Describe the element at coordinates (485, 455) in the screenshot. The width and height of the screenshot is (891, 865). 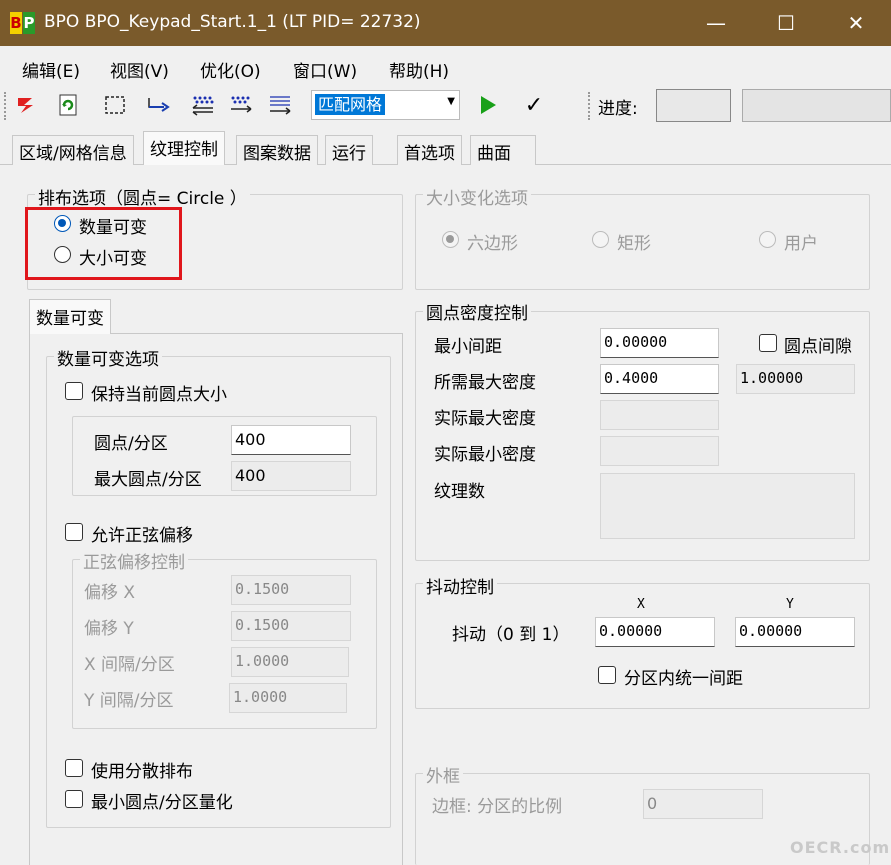
I see `actual-min-density-label: 实际最小密度` at that location.